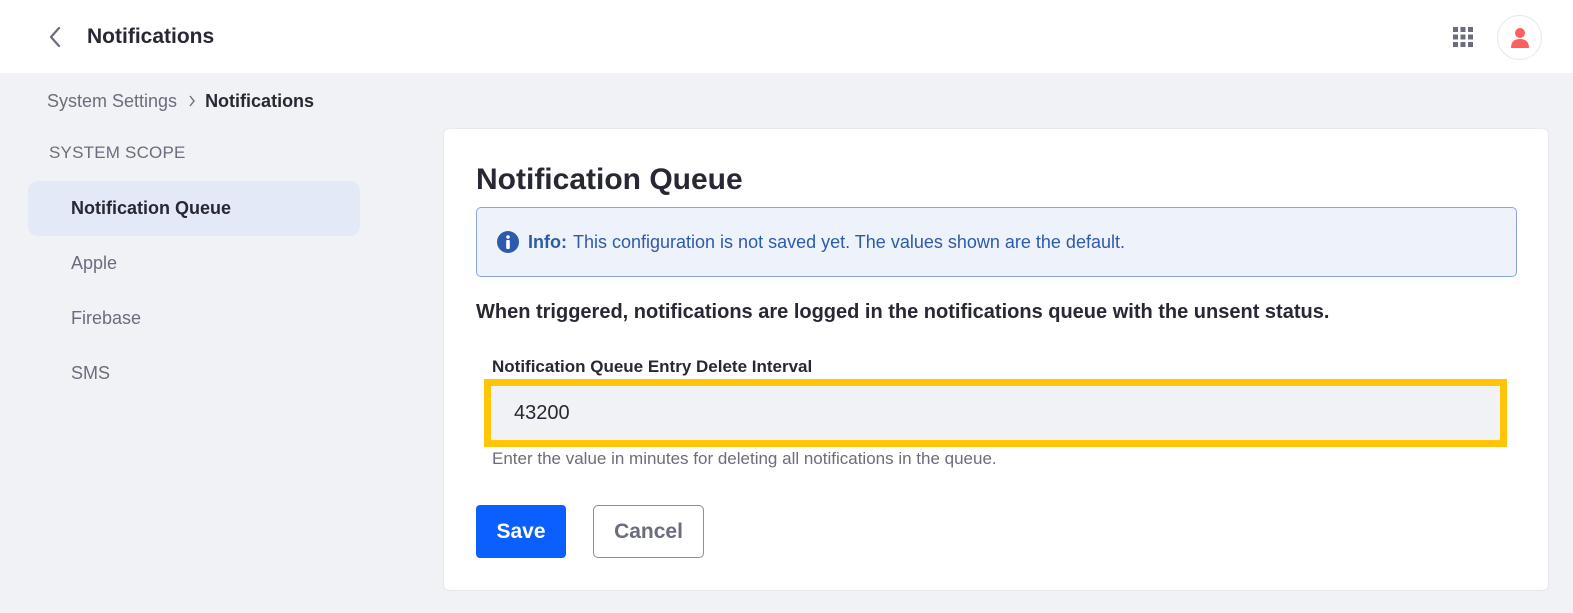 The height and width of the screenshot is (613, 1573). What do you see at coordinates (194, 373) in the screenshot?
I see `sidebar-item-sms: SMS` at bounding box center [194, 373].